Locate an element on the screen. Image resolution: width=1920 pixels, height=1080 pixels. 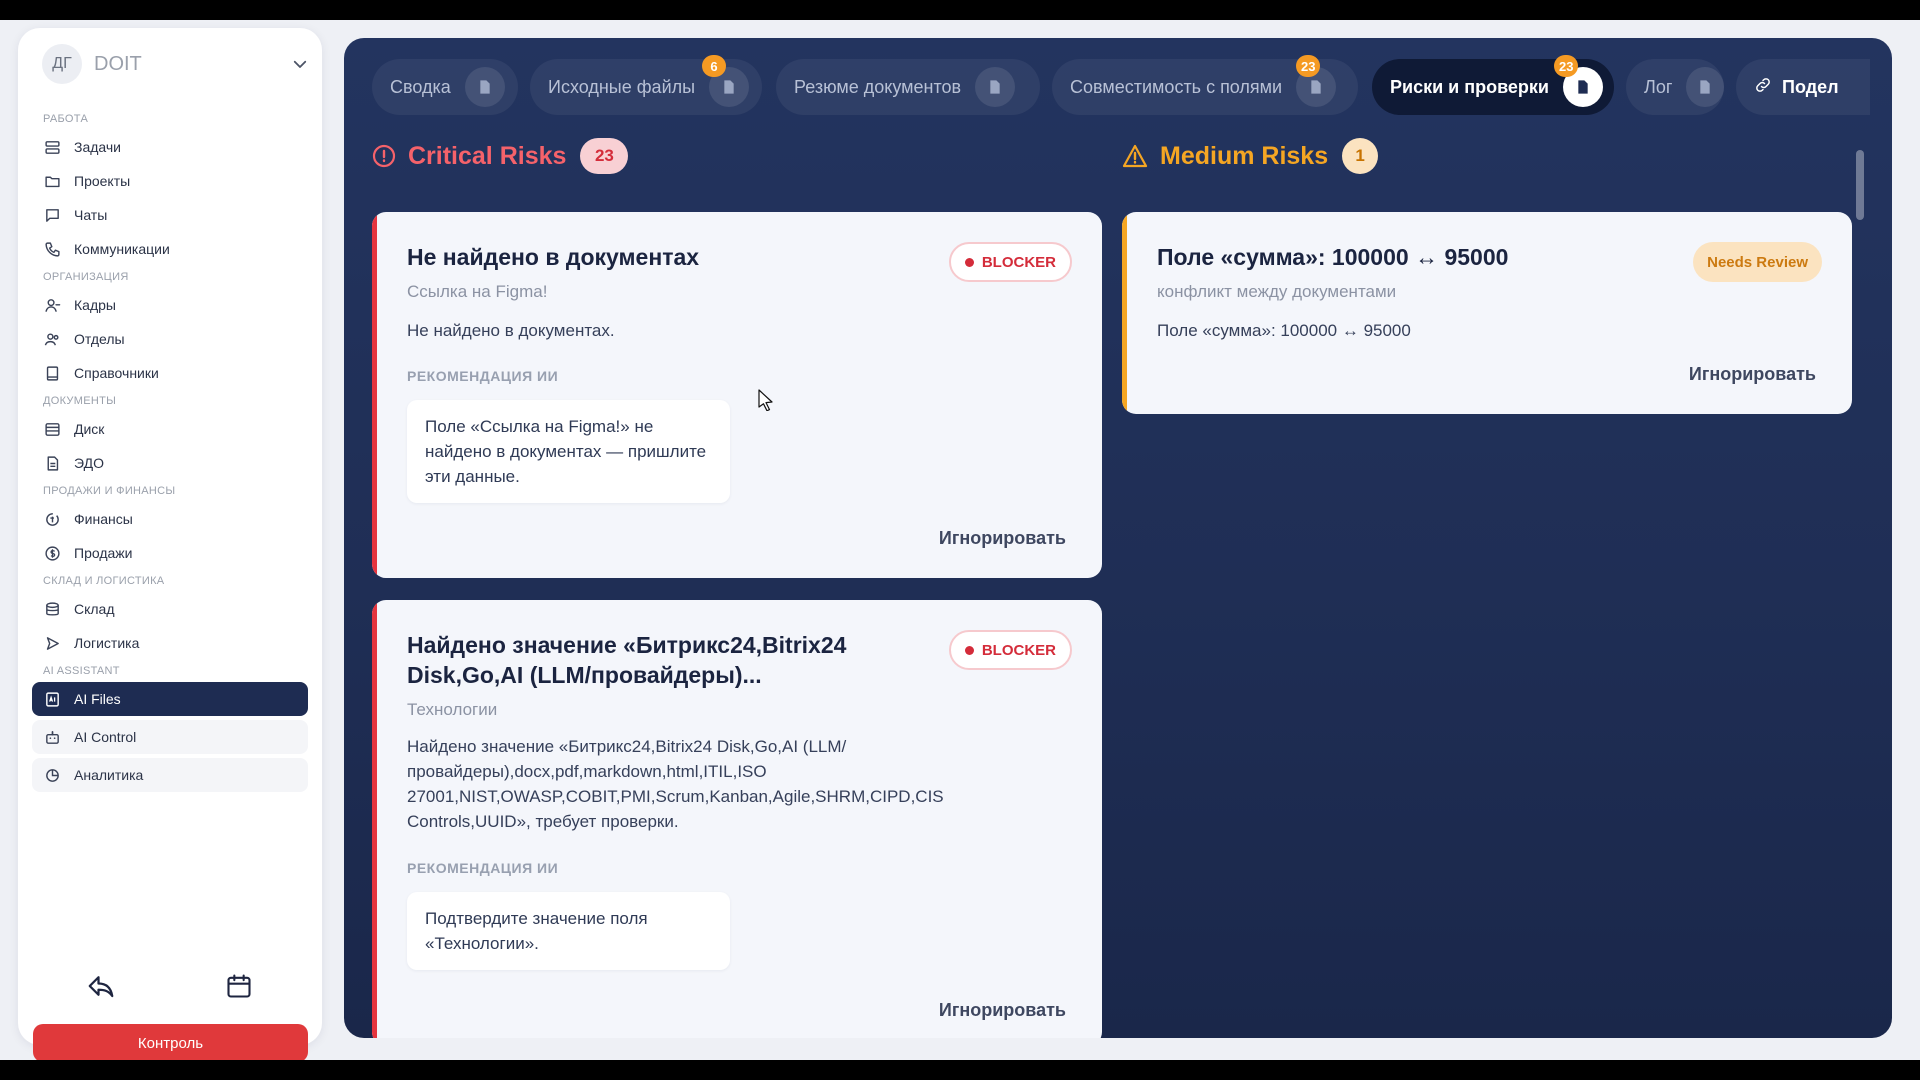
sidebar-item-staff: Кадры is located at coordinates (170, 305).